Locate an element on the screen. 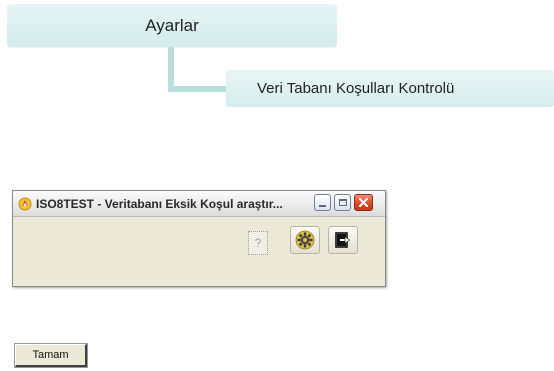  maximize-icon is located at coordinates (342, 202).